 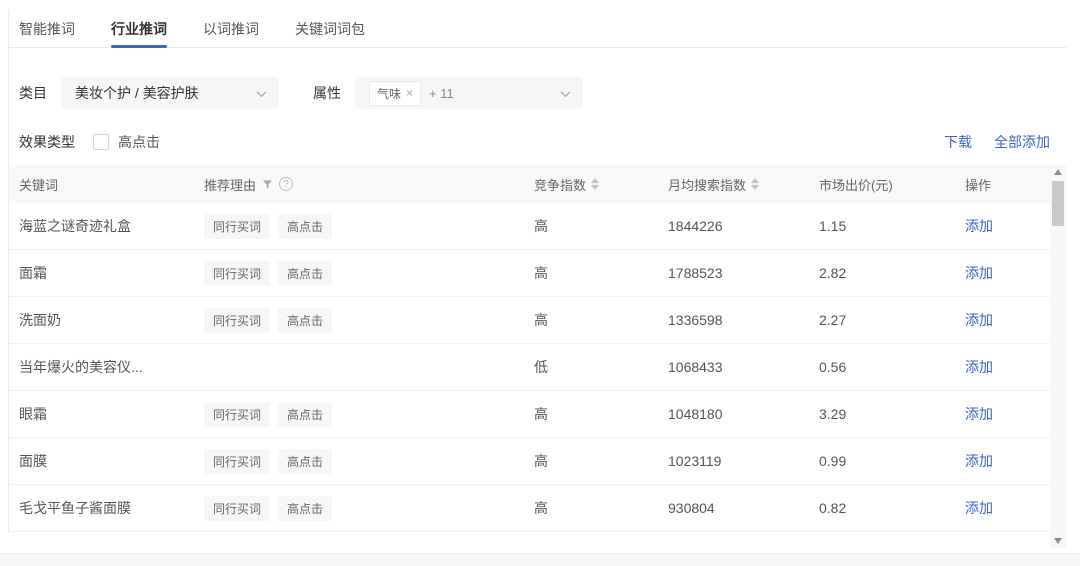 What do you see at coordinates (958, 142) in the screenshot?
I see `download-link: 下载` at bounding box center [958, 142].